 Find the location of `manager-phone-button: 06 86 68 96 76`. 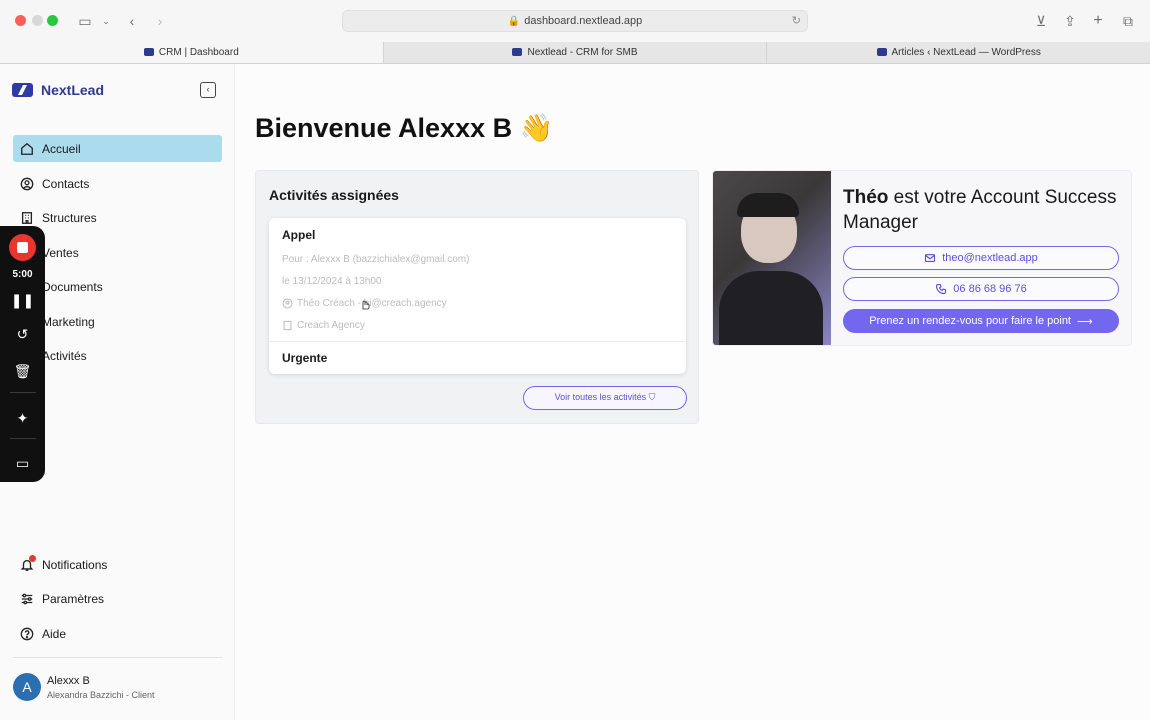

manager-phone-button: 06 86 68 96 76 is located at coordinates (981, 289).